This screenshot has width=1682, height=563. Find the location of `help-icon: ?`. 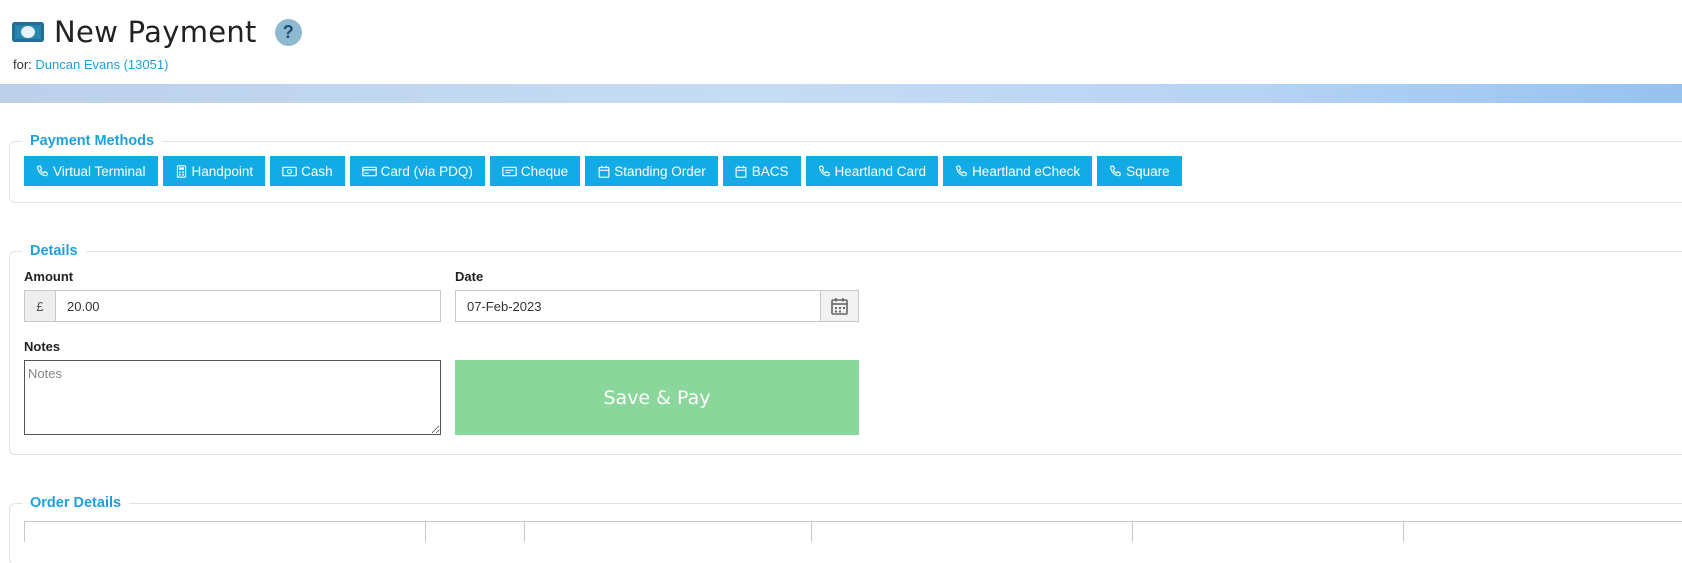

help-icon: ? is located at coordinates (288, 32).